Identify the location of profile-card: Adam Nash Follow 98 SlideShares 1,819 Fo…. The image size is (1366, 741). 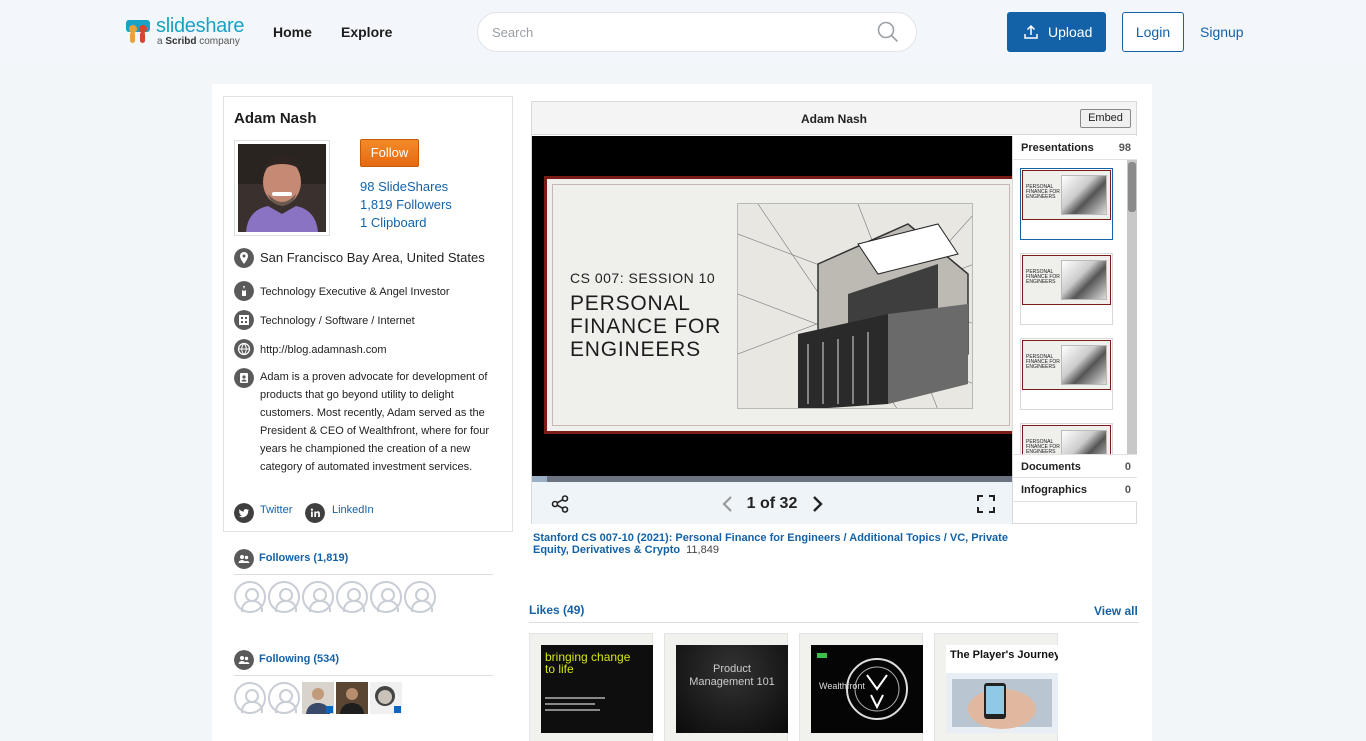
(368, 314).